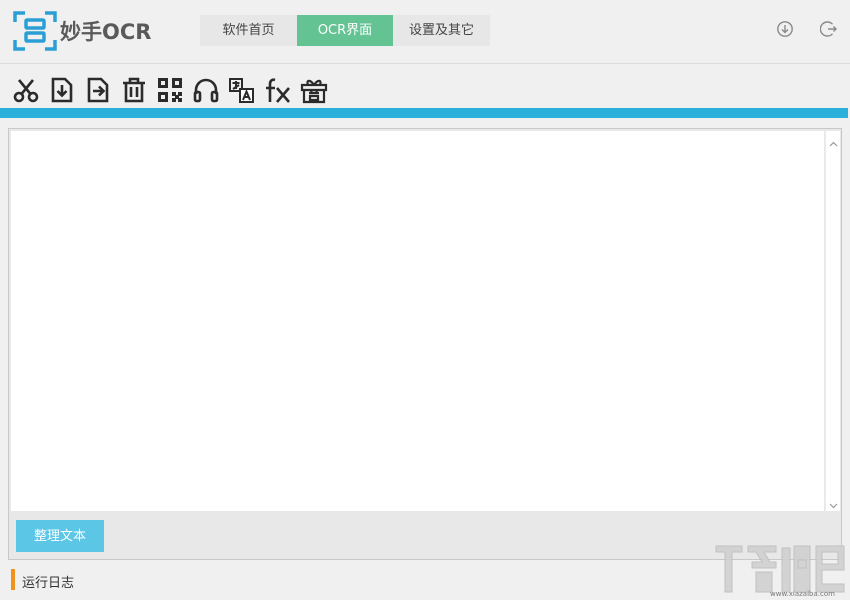 This screenshot has width=850, height=600. I want to click on tab-settings: 设置及其它, so click(441, 30).